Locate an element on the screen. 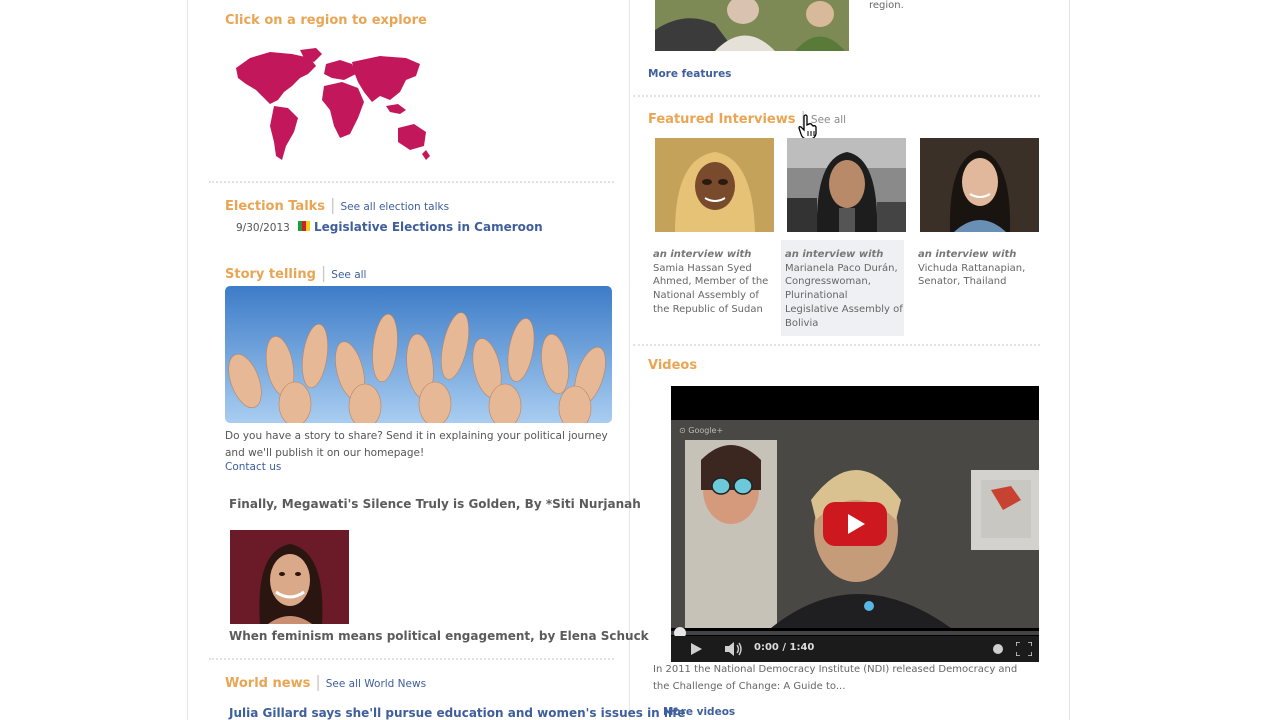 The image size is (1280, 720). map-asia is located at coordinates (386, 79).